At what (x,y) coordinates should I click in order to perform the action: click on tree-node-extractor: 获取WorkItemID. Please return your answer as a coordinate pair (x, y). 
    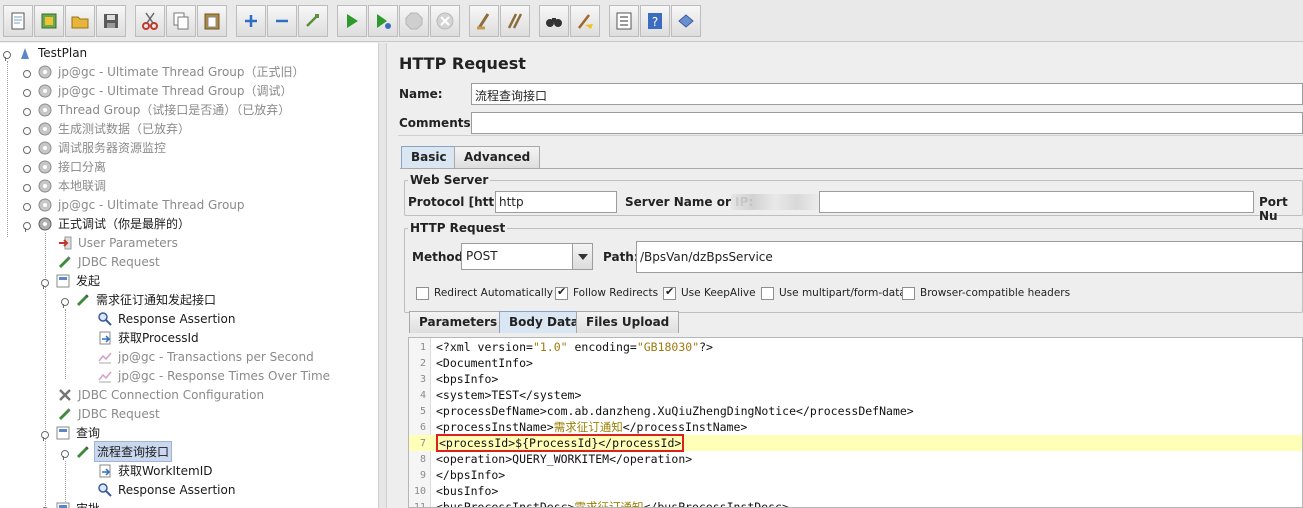
    Looking at the image, I should click on (155, 470).